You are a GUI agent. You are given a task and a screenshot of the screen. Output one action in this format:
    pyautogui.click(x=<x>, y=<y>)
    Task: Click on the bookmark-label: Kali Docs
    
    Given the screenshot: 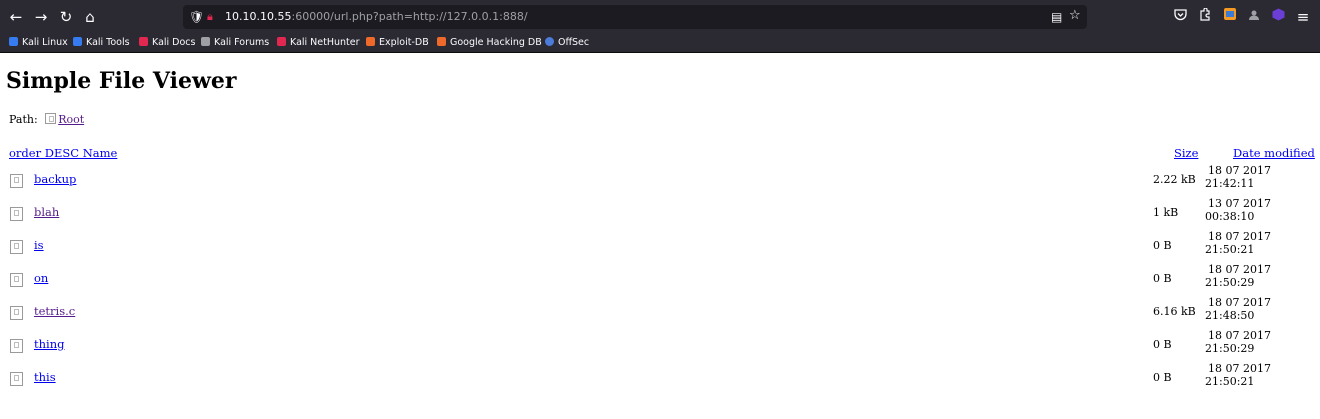 What is the action you would take?
    pyautogui.click(x=174, y=42)
    